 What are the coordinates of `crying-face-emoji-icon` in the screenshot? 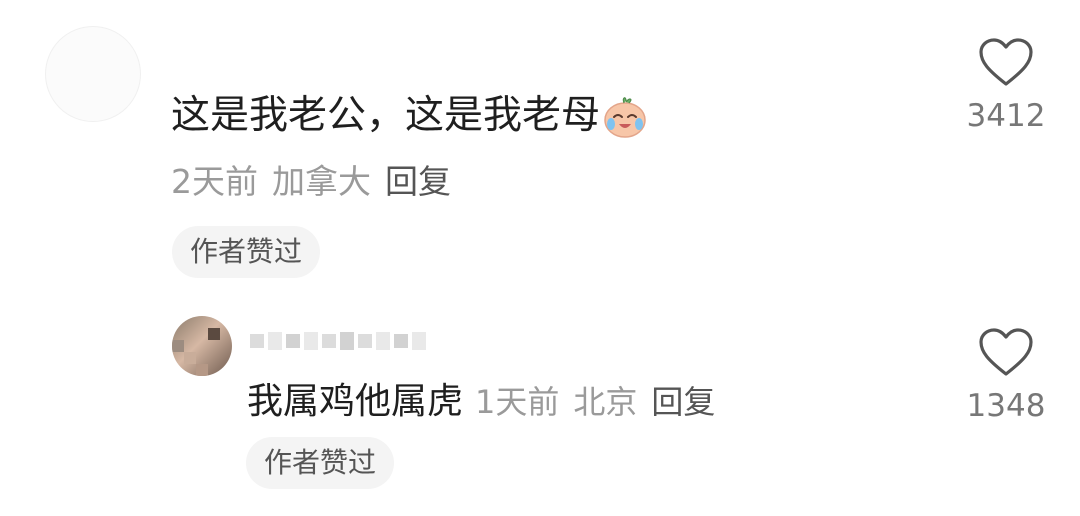 It's located at (625, 116).